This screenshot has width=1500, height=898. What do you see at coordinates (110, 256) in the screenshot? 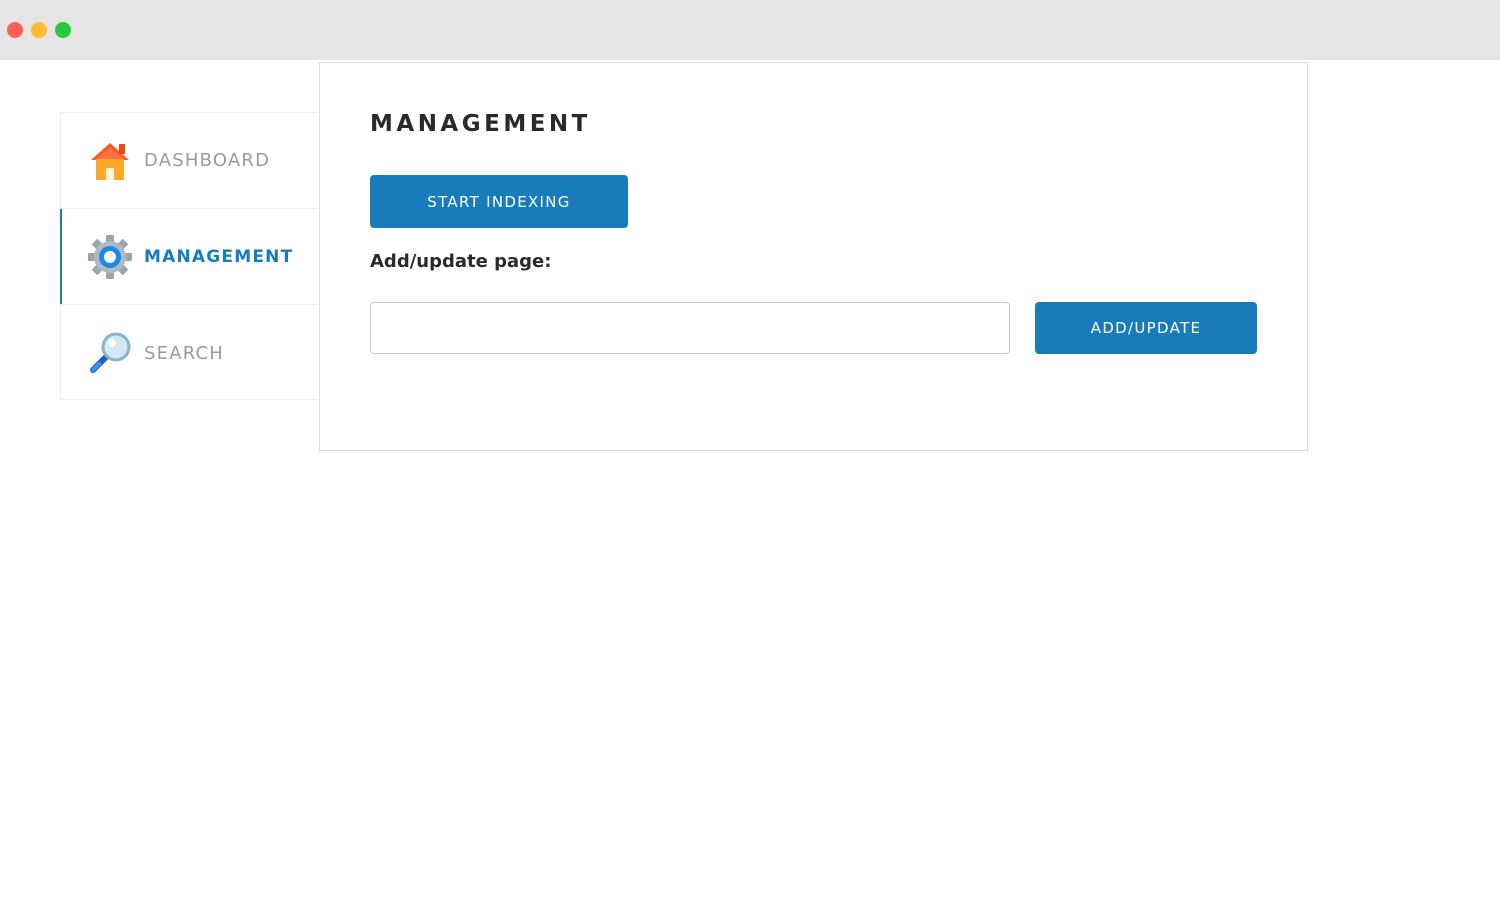
I see `gear-icon` at bounding box center [110, 256].